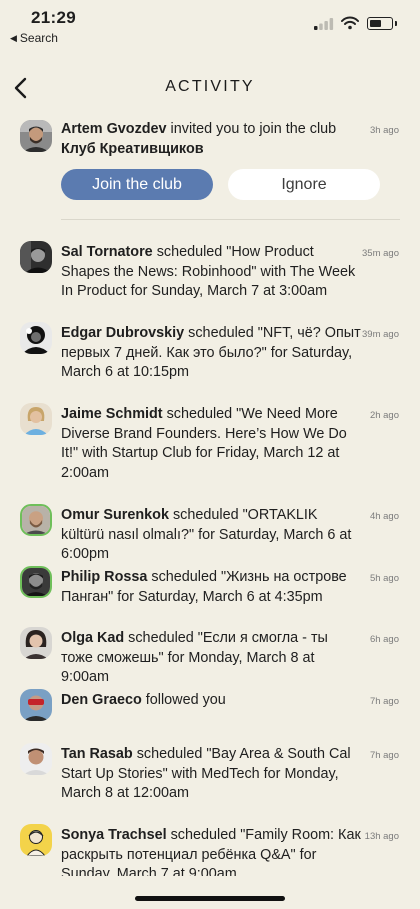  What do you see at coordinates (115, 515) in the screenshot?
I see `user-name: Omur Surenkok` at bounding box center [115, 515].